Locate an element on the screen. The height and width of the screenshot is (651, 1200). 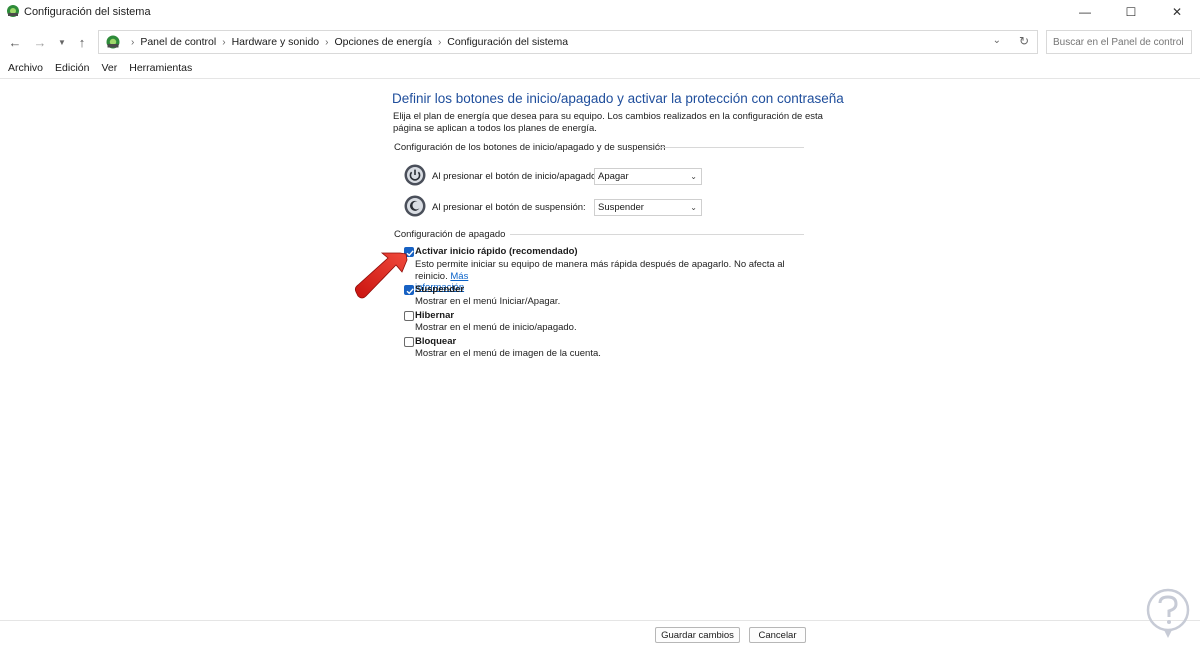
arrow-right-icon: → is located at coordinates (40, 42).